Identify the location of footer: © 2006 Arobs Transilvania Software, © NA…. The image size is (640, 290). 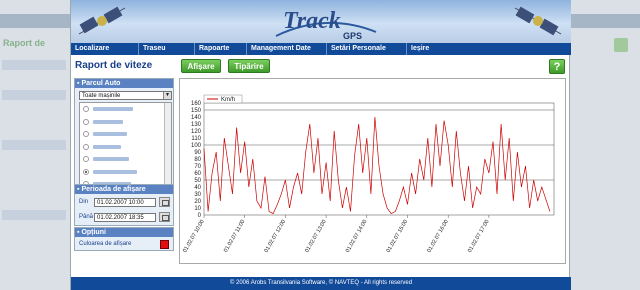
(321, 283).